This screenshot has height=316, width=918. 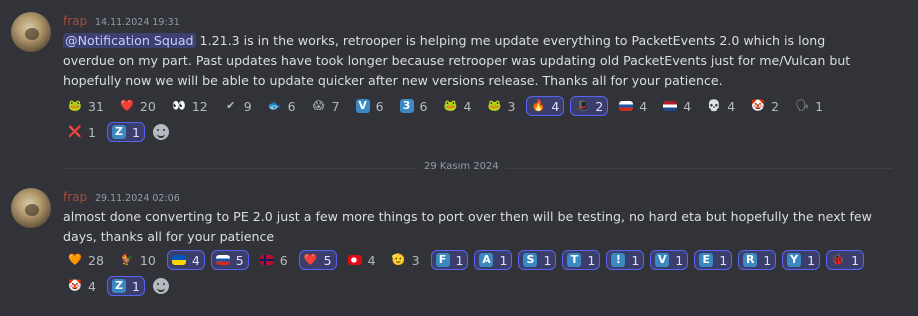 I want to click on reaction-pill: 36, so click(x=414, y=106).